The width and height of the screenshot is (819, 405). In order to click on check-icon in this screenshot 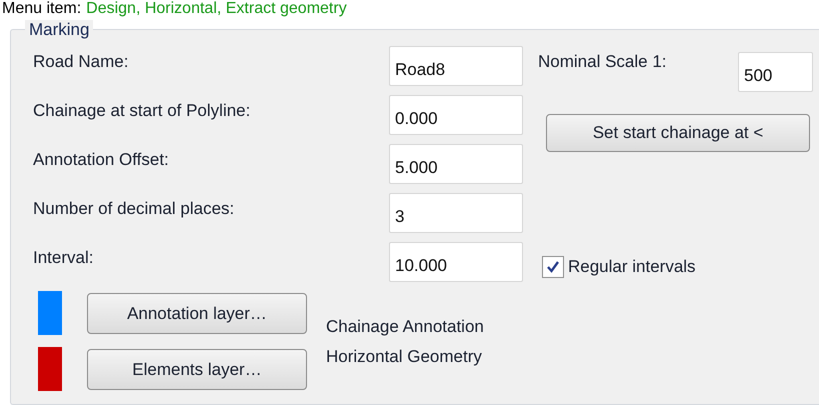, I will do `click(553, 267)`.